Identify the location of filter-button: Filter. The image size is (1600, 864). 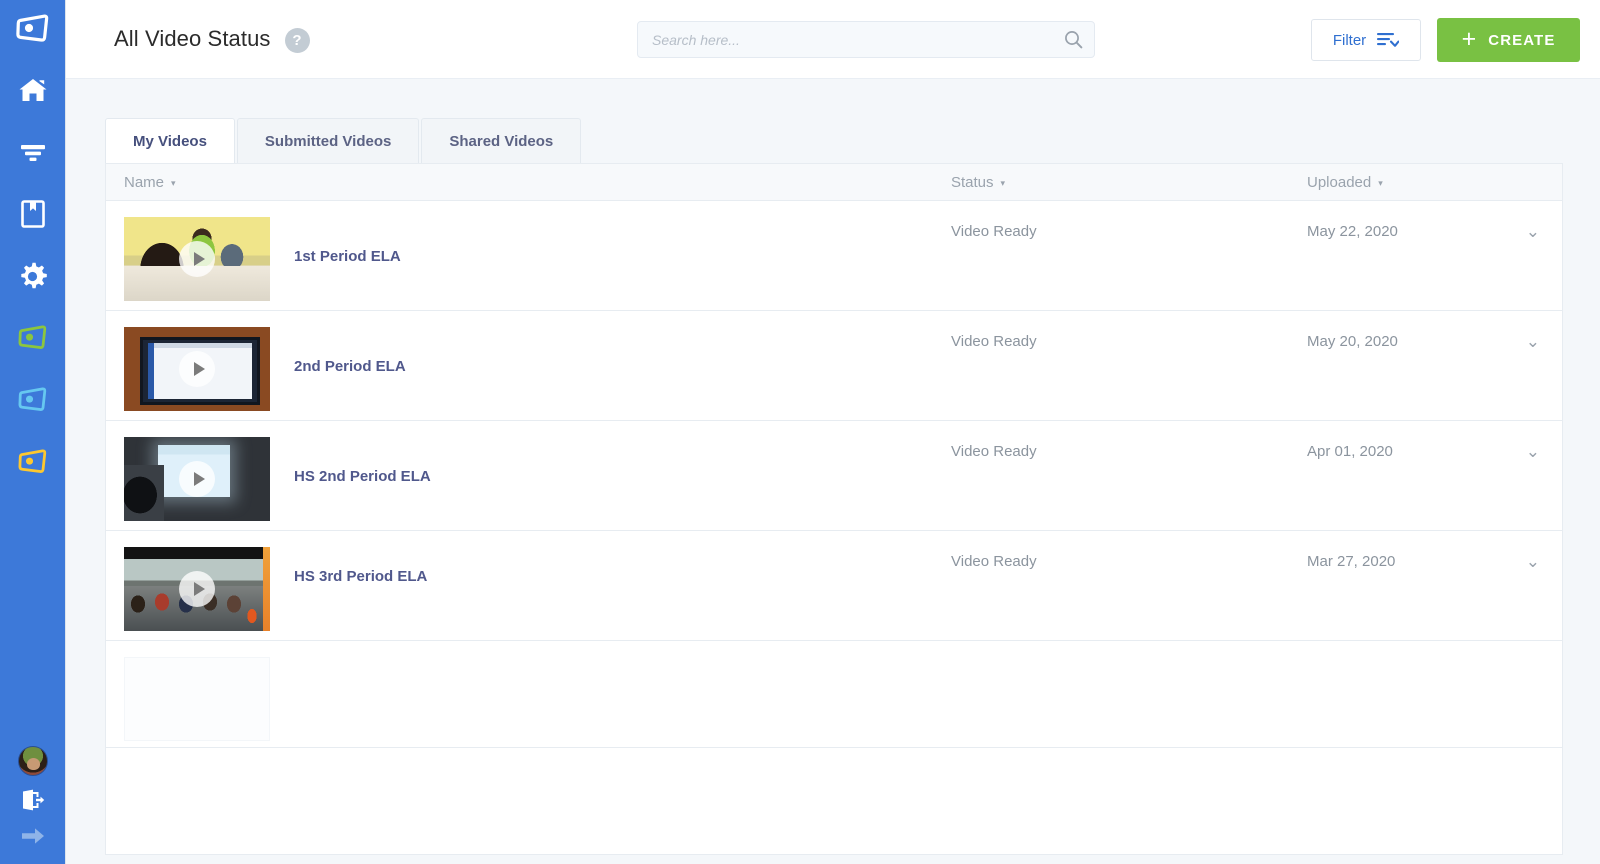
(1366, 40).